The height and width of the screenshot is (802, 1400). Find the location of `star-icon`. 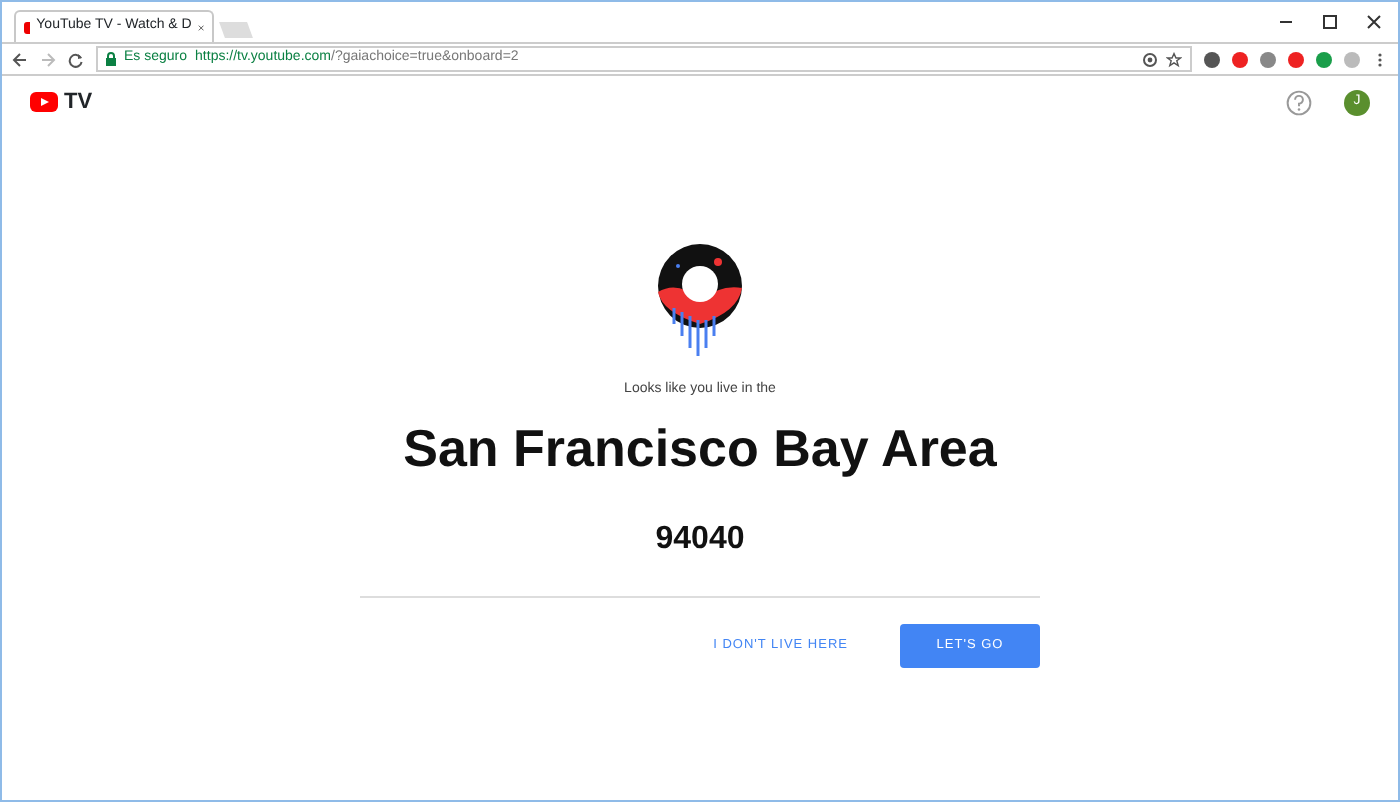

star-icon is located at coordinates (1174, 59).